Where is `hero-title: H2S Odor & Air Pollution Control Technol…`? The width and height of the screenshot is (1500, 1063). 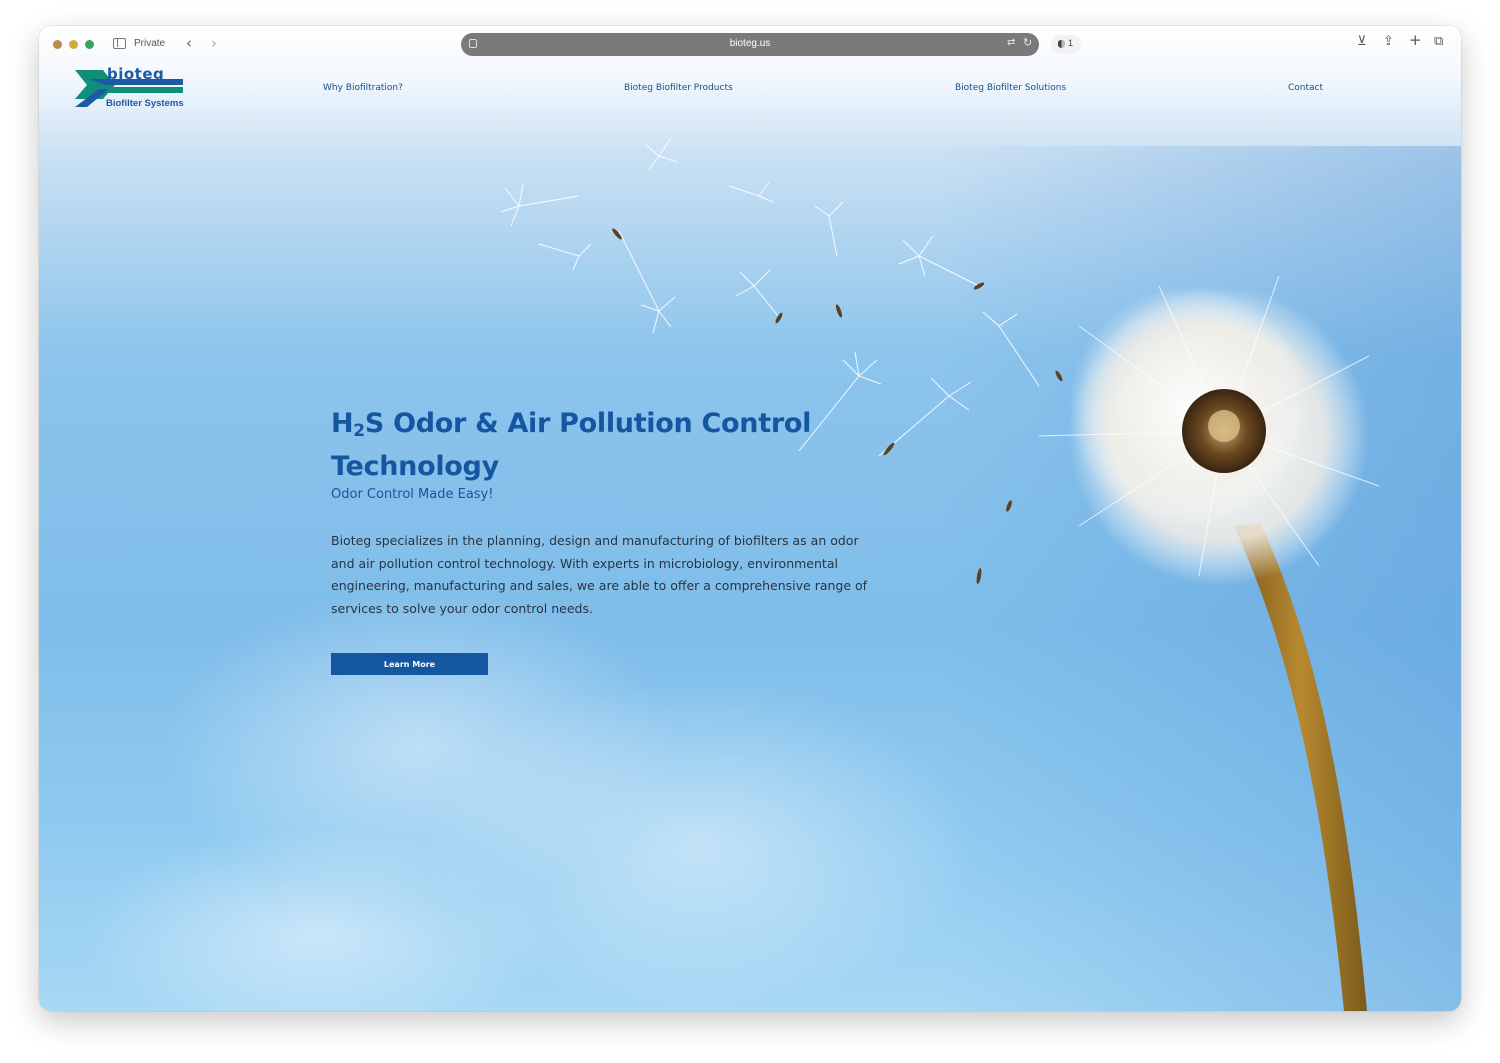
hero-title: H2S Odor & Air Pollution Control Technol… is located at coordinates (581, 445).